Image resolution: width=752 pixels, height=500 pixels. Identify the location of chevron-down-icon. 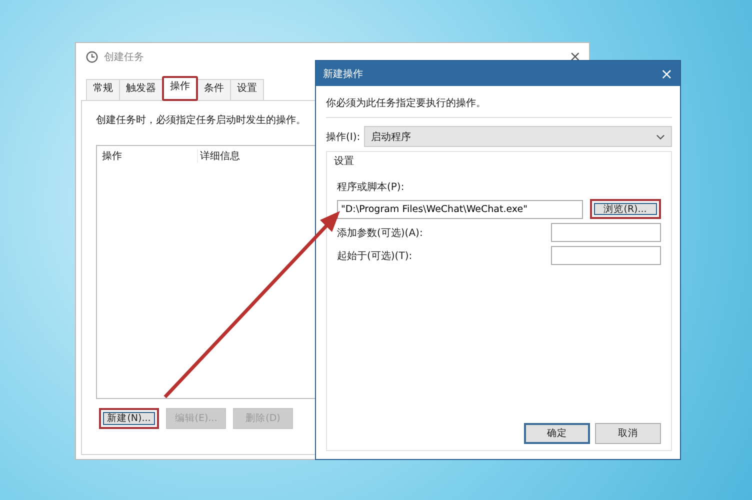
(660, 137).